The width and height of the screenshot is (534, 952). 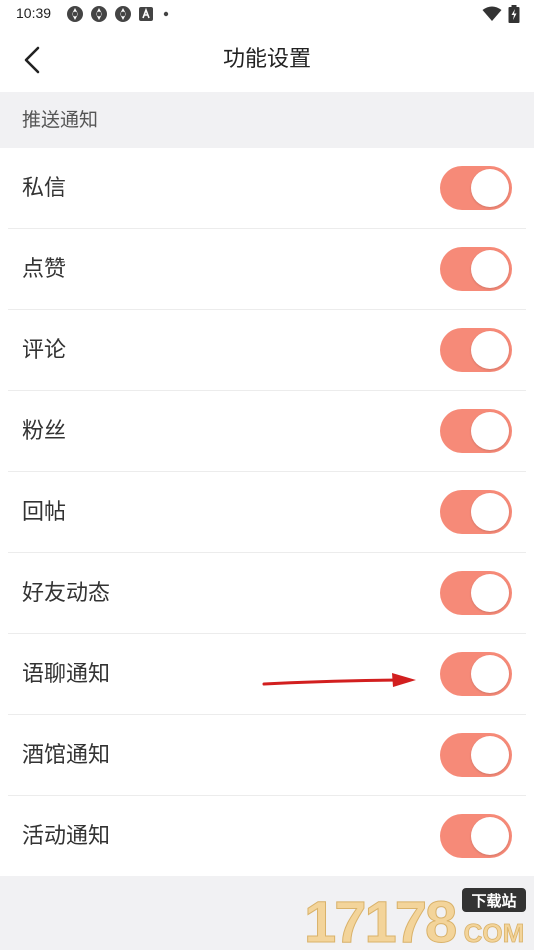 What do you see at coordinates (44, 188) in the screenshot?
I see `setting-label: 私信` at bounding box center [44, 188].